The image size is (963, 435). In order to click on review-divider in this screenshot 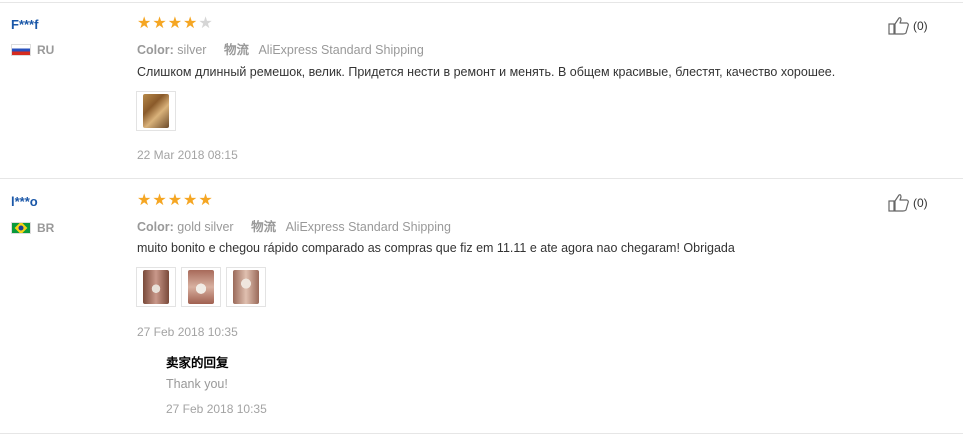, I will do `click(481, 178)`.